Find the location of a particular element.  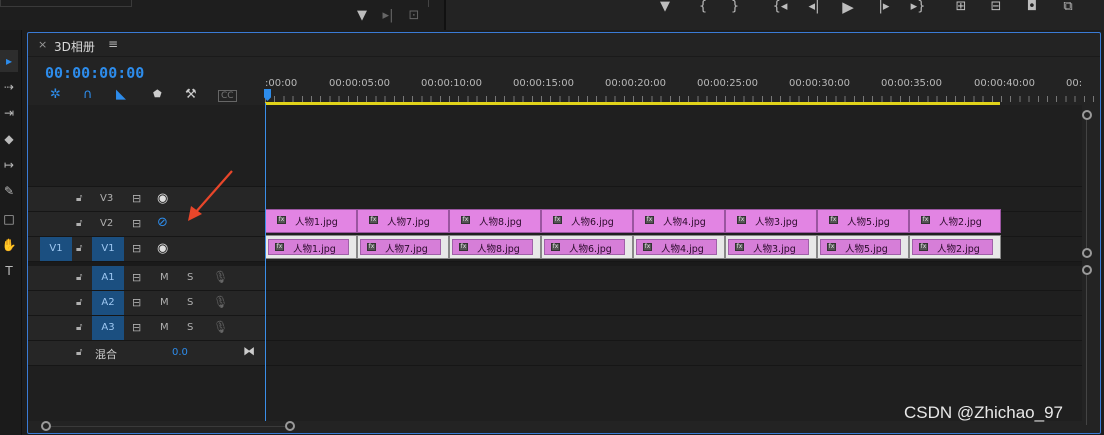

rectangle-tool-icon: □ is located at coordinates (9, 219).